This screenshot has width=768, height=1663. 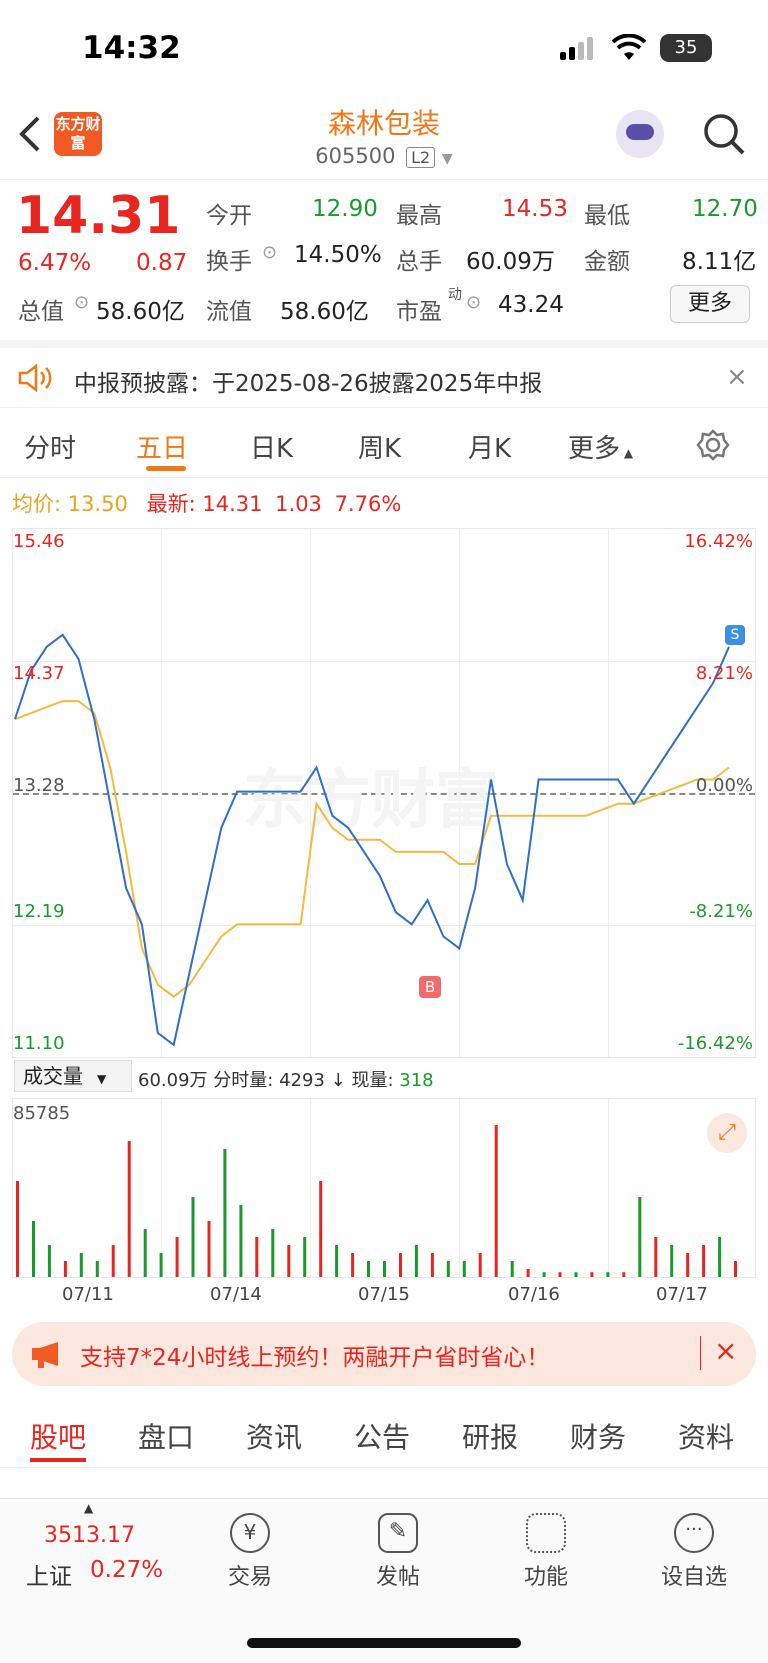 What do you see at coordinates (710, 304) in the screenshot?
I see `more-button: 更多` at bounding box center [710, 304].